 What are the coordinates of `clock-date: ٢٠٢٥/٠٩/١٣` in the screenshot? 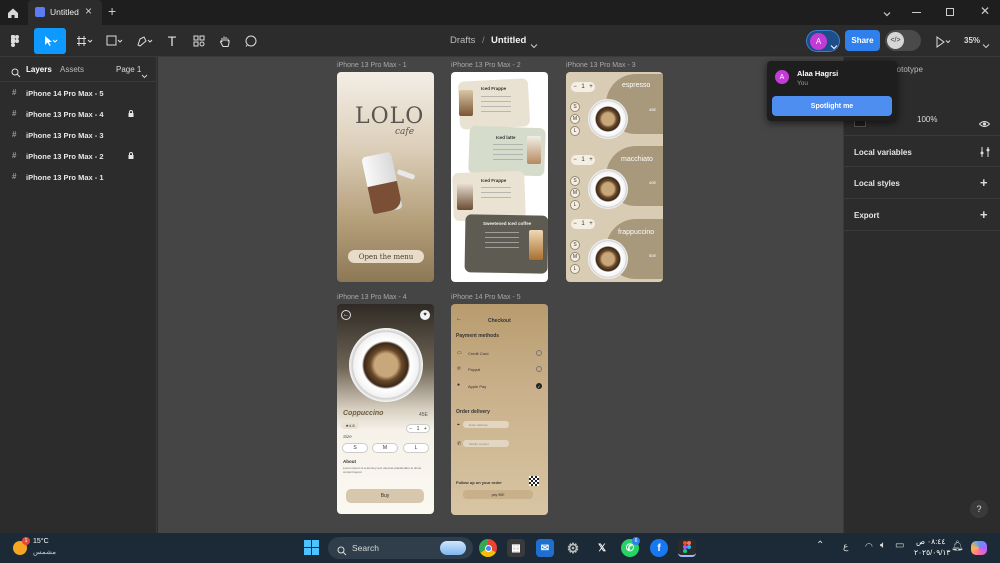 It's located at (932, 552).